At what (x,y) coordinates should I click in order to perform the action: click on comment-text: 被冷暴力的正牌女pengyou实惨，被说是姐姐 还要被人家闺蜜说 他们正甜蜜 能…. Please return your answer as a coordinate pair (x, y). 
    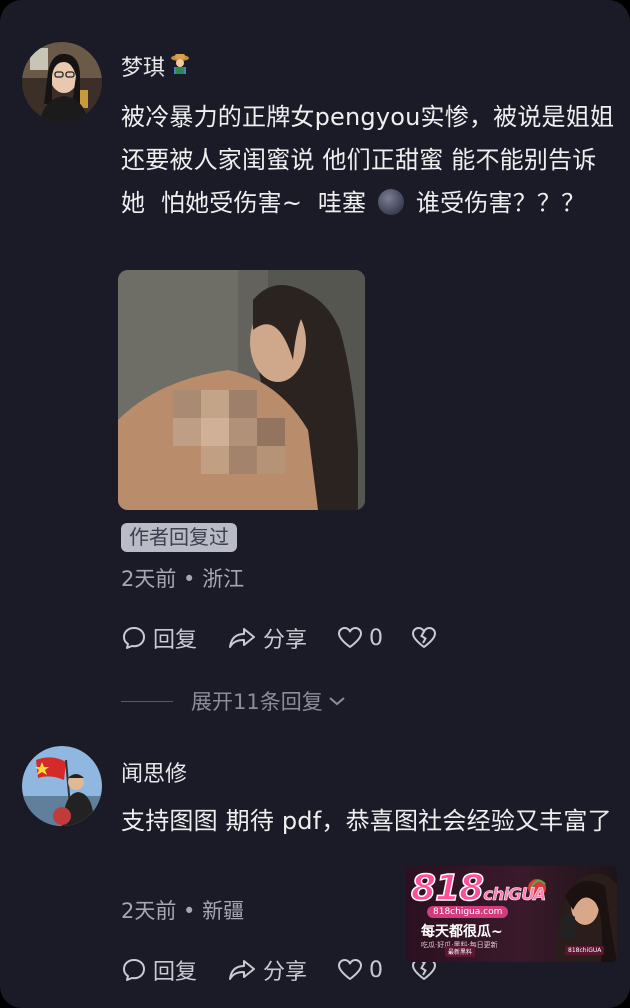
    Looking at the image, I should click on (371, 160).